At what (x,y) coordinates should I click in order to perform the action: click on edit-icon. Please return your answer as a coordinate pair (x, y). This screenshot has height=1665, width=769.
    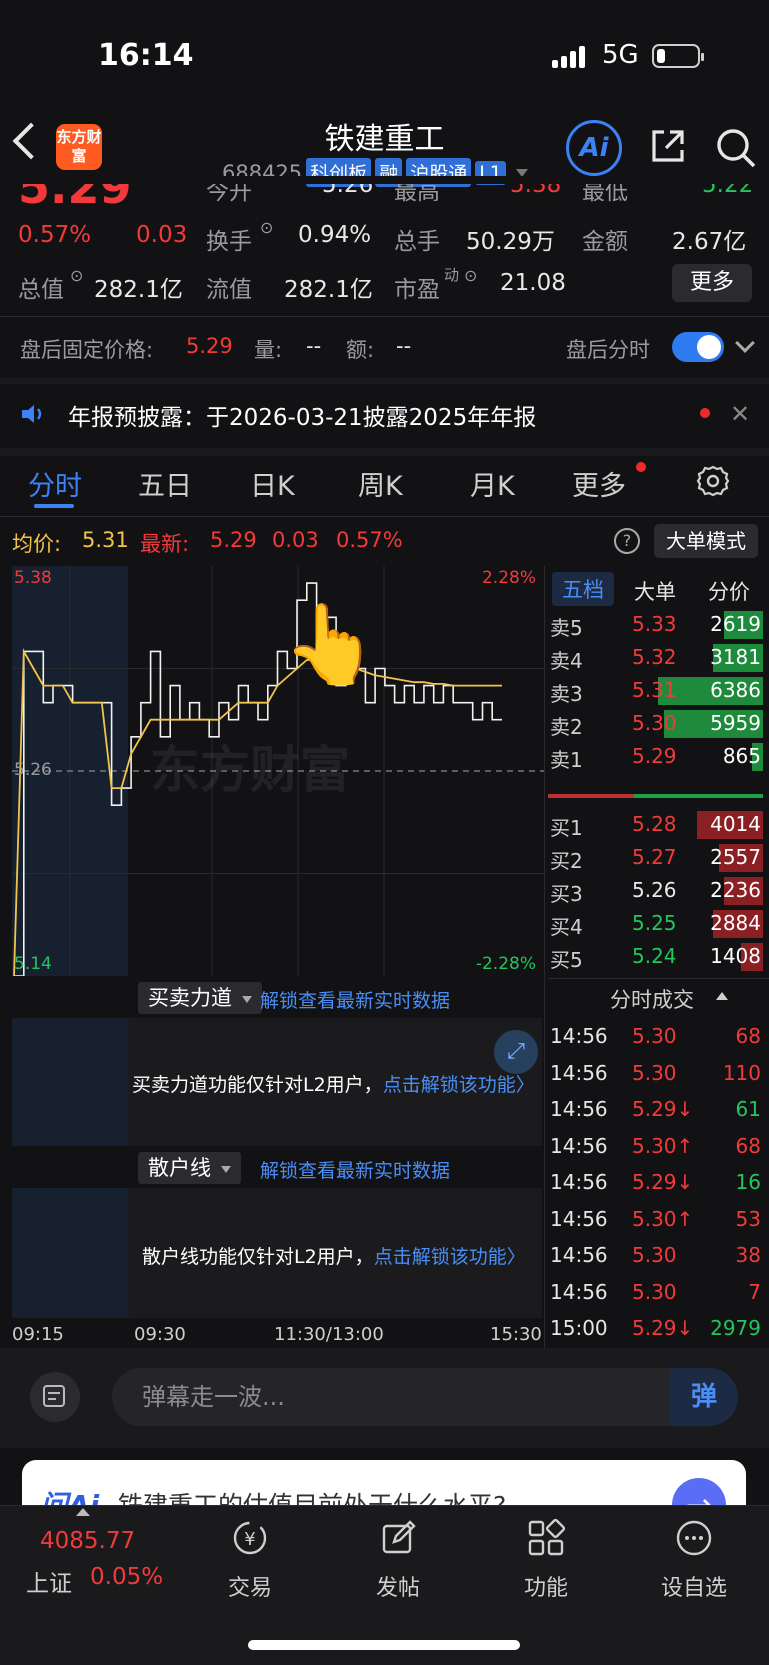
    Looking at the image, I should click on (399, 1537).